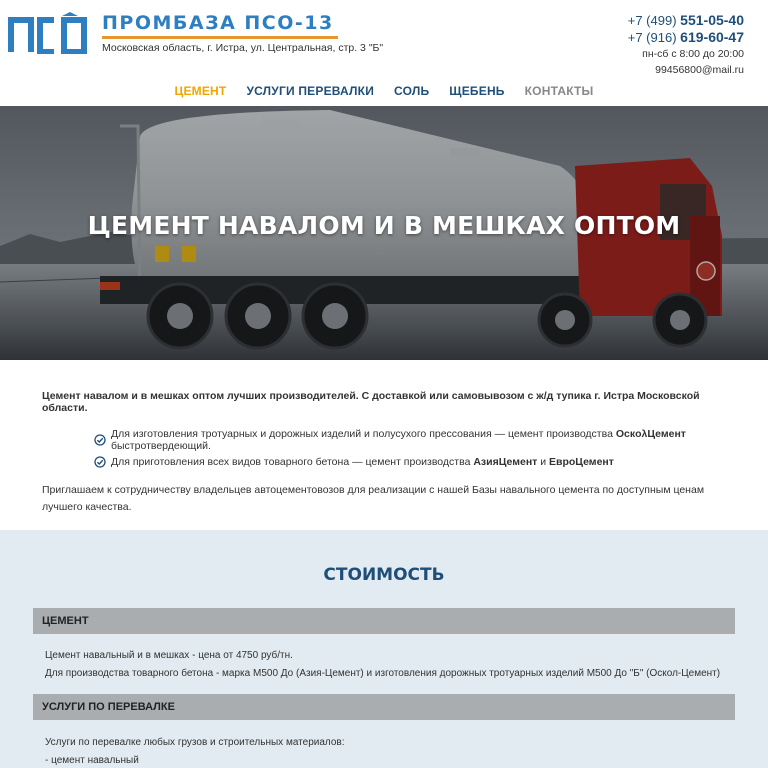 Image resolution: width=768 pixels, height=768 pixels. What do you see at coordinates (384, 707) in the screenshot?
I see `category-header-transshipment: УСЛУГИ ПО ПЕРЕВАЛКЕ` at bounding box center [384, 707].